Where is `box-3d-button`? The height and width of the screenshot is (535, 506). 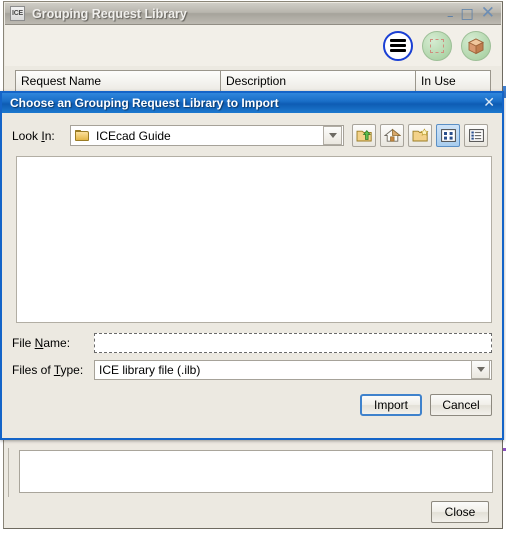
box-3d-button is located at coordinates (476, 45).